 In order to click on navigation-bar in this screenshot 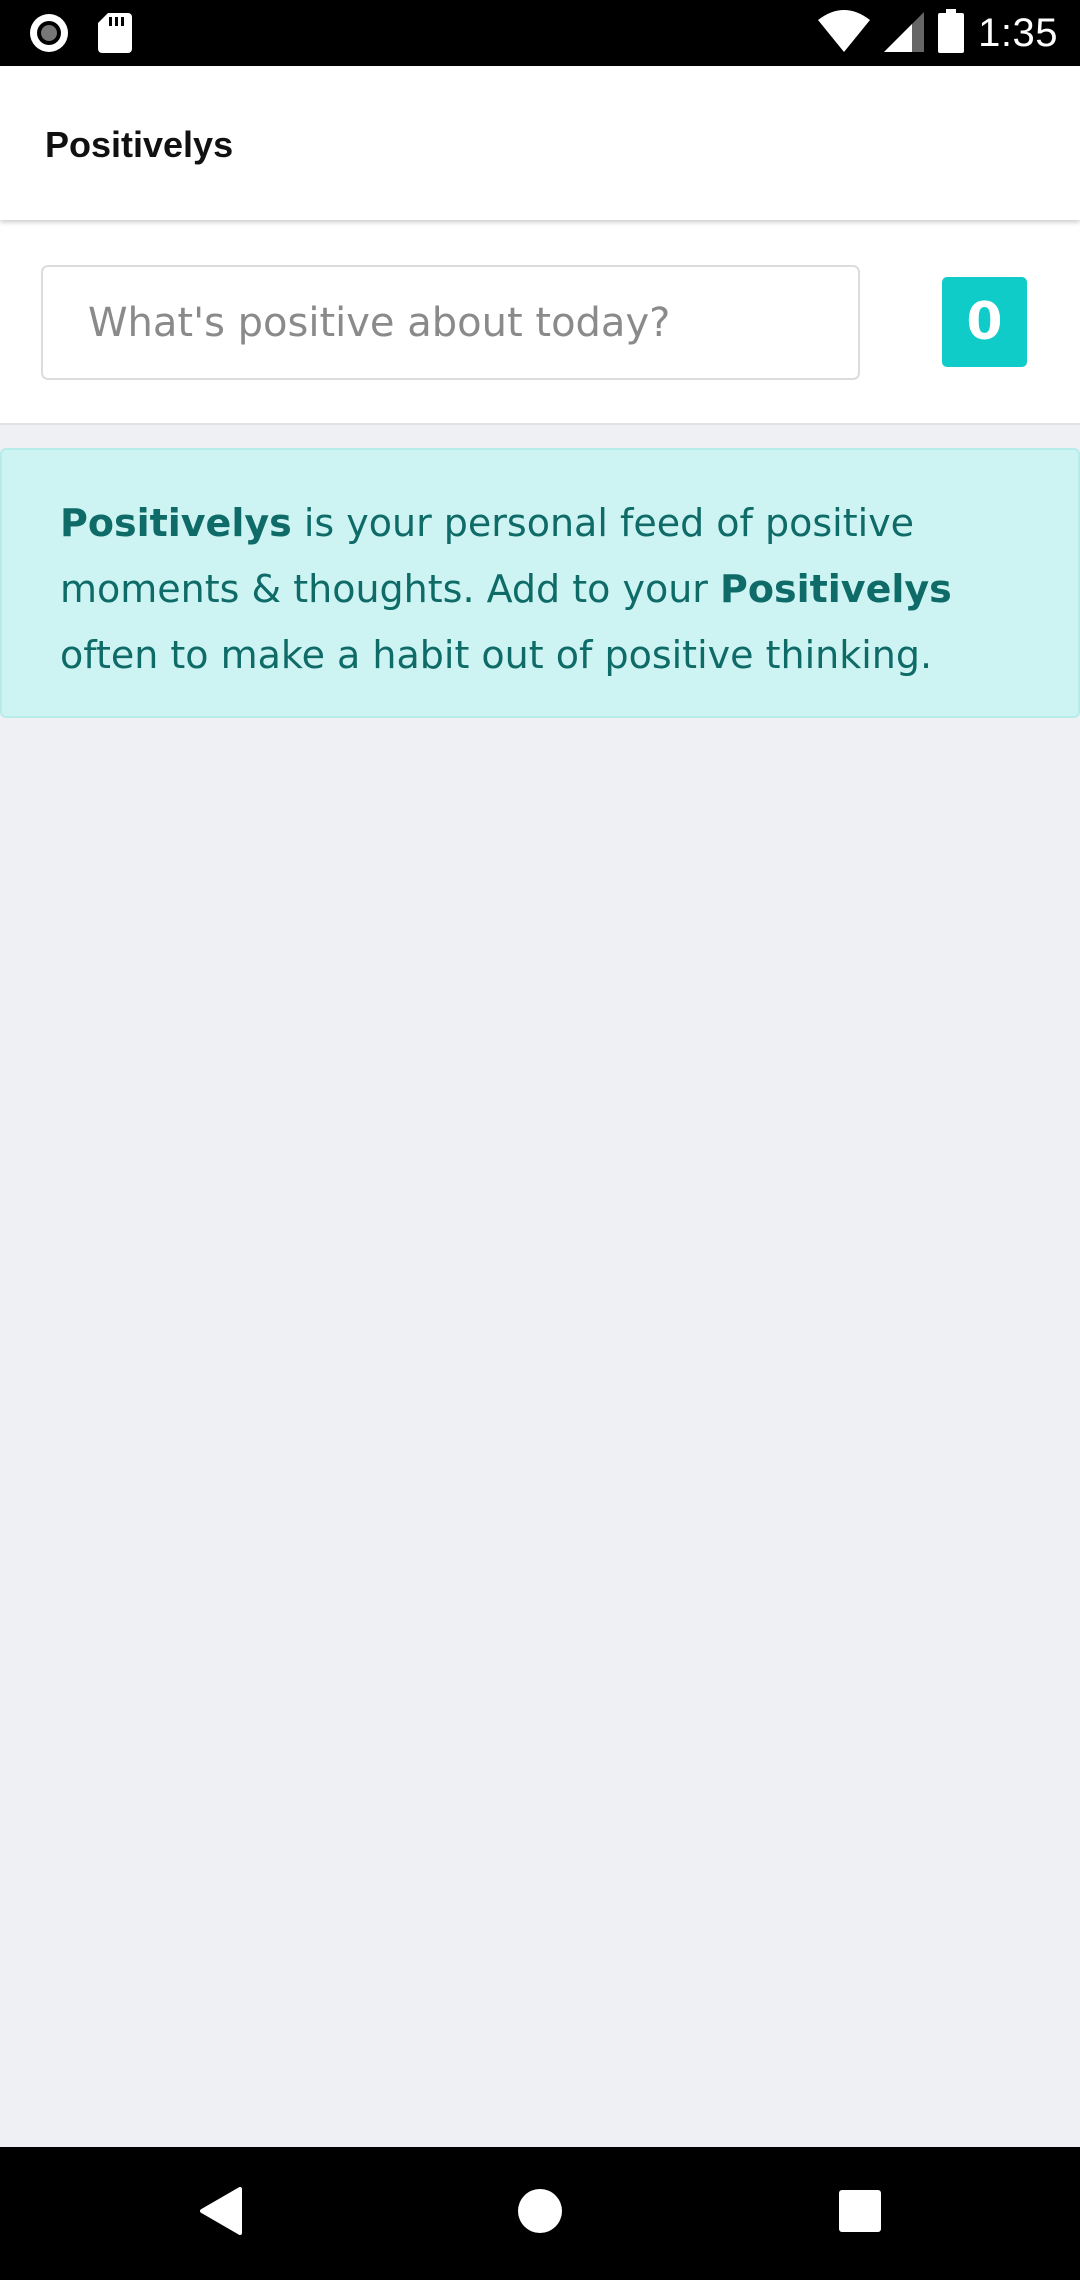, I will do `click(540, 2213)`.